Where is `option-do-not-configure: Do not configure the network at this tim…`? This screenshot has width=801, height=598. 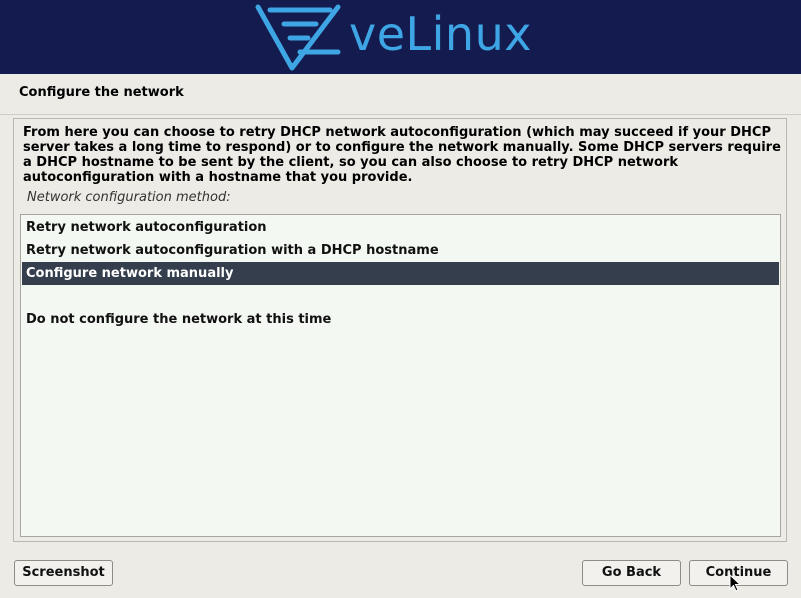 option-do-not-configure: Do not configure the network at this tim… is located at coordinates (400, 319).